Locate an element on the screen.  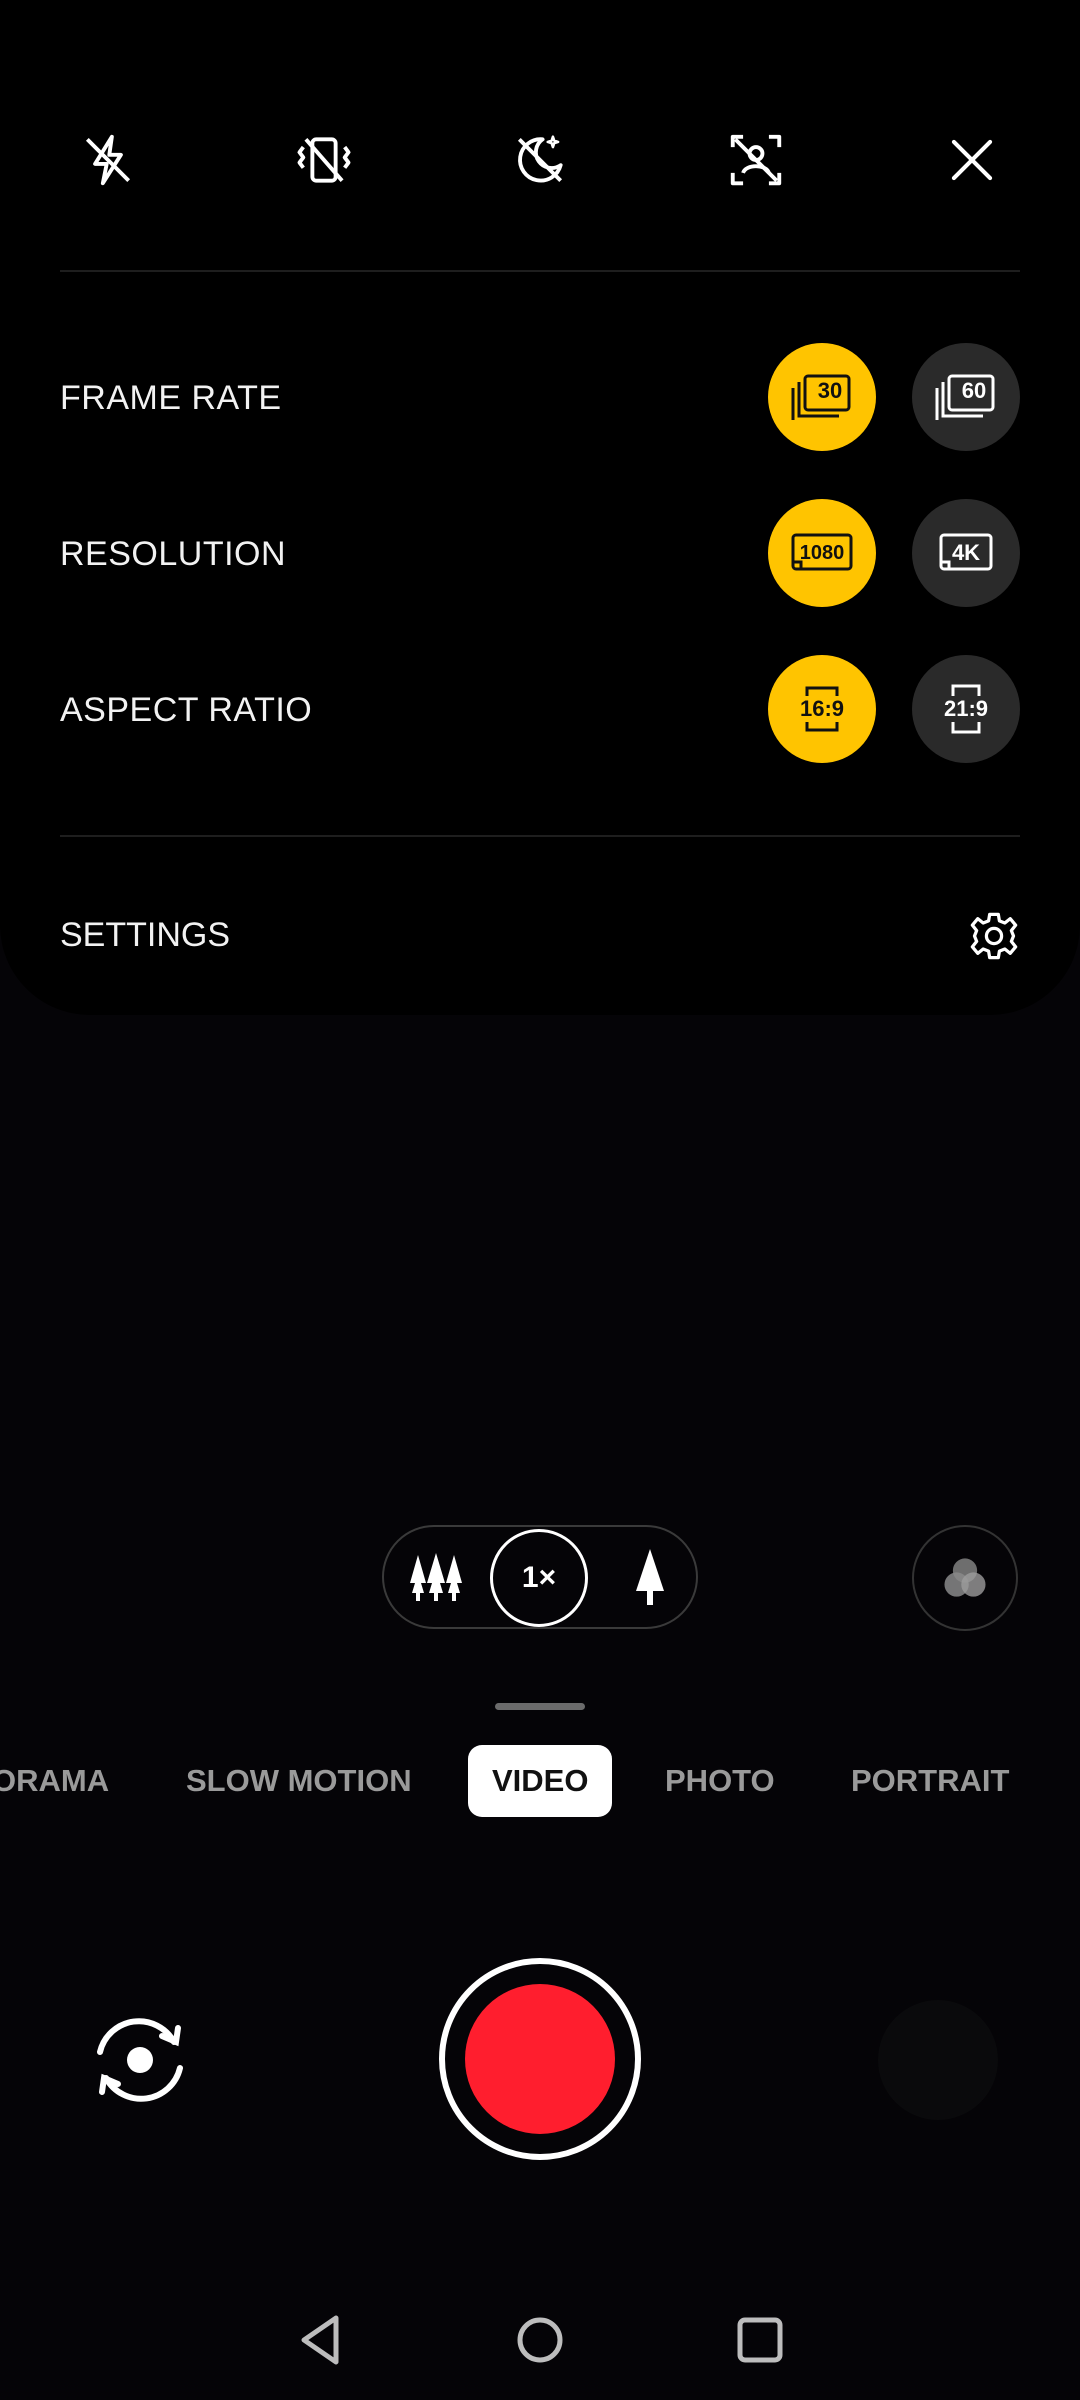
recents-icon is located at coordinates (760, 2340).